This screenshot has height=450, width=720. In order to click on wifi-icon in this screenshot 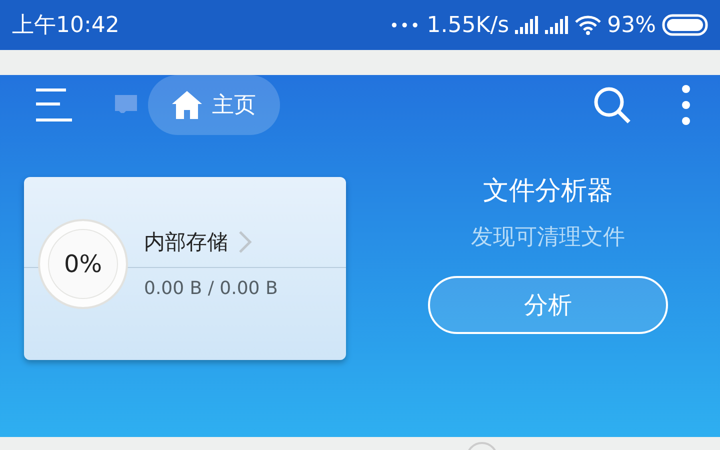, I will do `click(588, 25)`.